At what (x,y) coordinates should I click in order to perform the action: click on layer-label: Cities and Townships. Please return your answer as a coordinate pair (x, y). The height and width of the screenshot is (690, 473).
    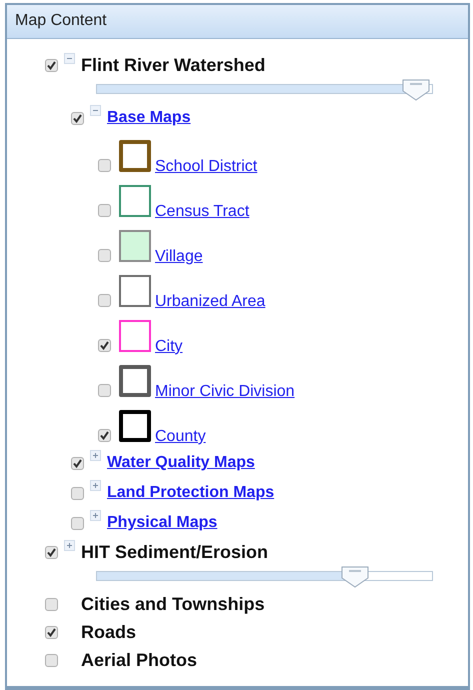
    Looking at the image, I should click on (172, 604).